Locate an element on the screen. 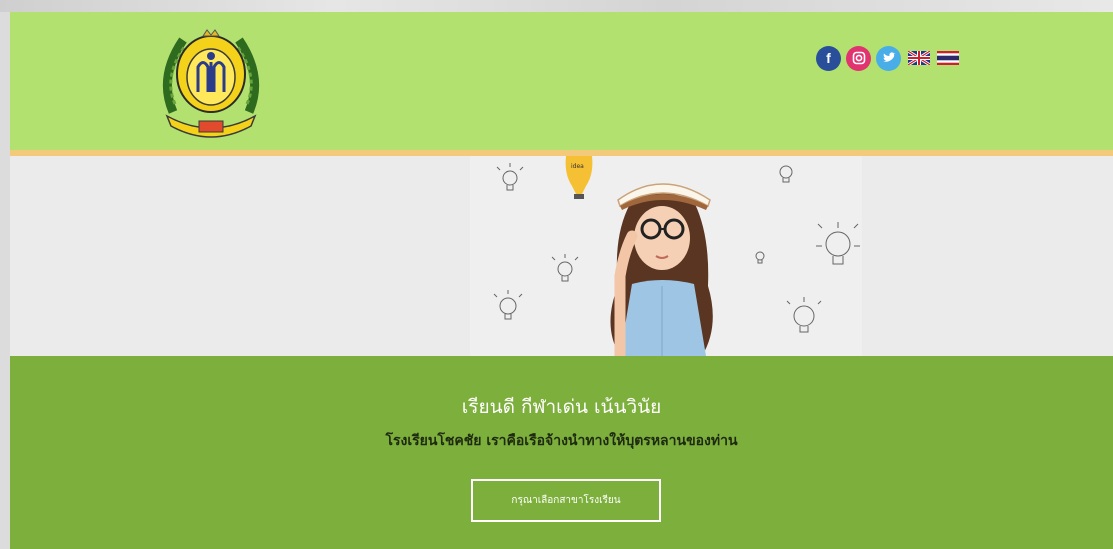  bird-icon is located at coordinates (889, 57).